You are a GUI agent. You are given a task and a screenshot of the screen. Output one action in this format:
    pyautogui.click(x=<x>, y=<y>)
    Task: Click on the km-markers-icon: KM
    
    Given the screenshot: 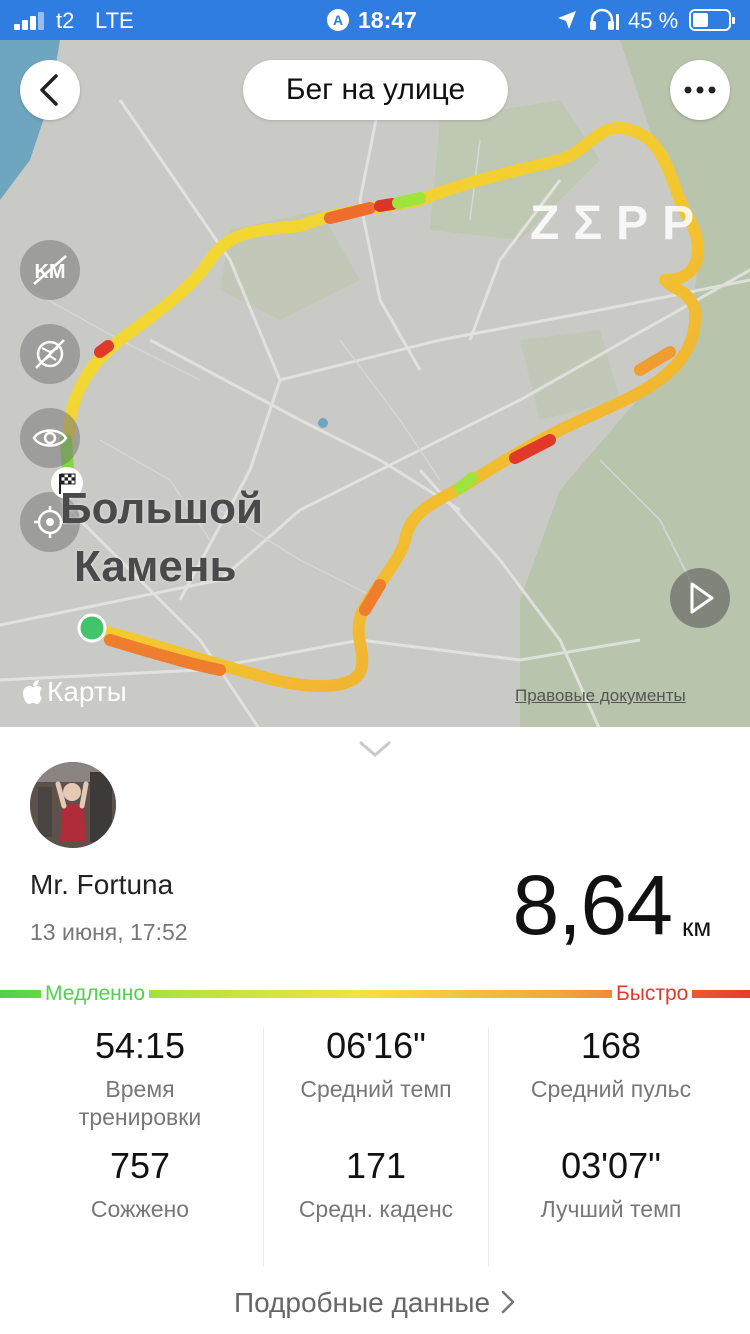 What is the action you would take?
    pyautogui.click(x=50, y=270)
    